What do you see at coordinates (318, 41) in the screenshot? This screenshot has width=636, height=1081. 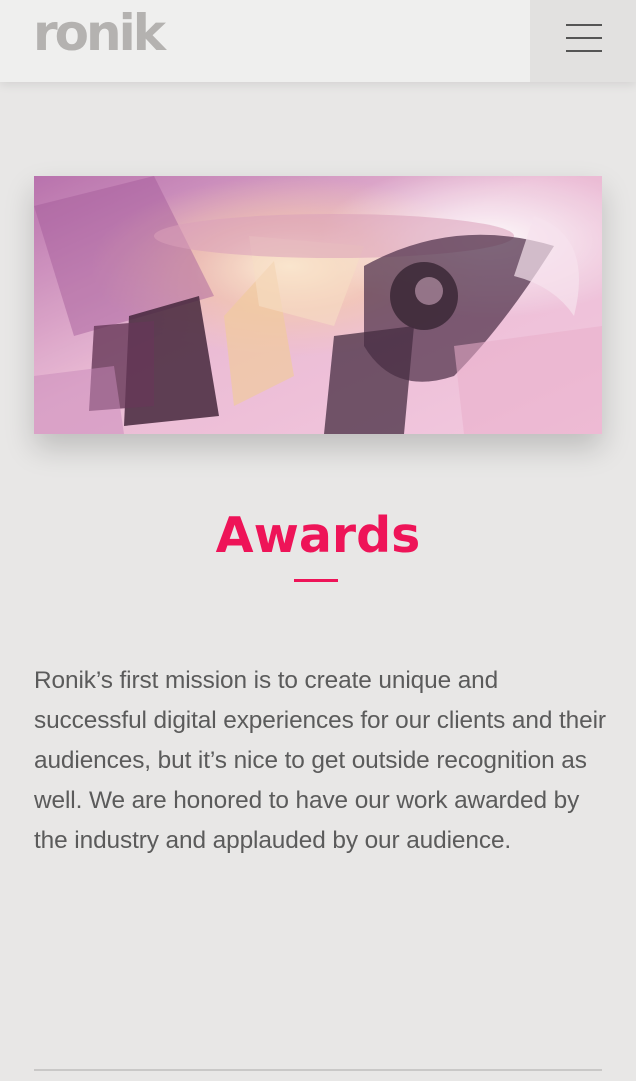 I see `site-header: ronik` at bounding box center [318, 41].